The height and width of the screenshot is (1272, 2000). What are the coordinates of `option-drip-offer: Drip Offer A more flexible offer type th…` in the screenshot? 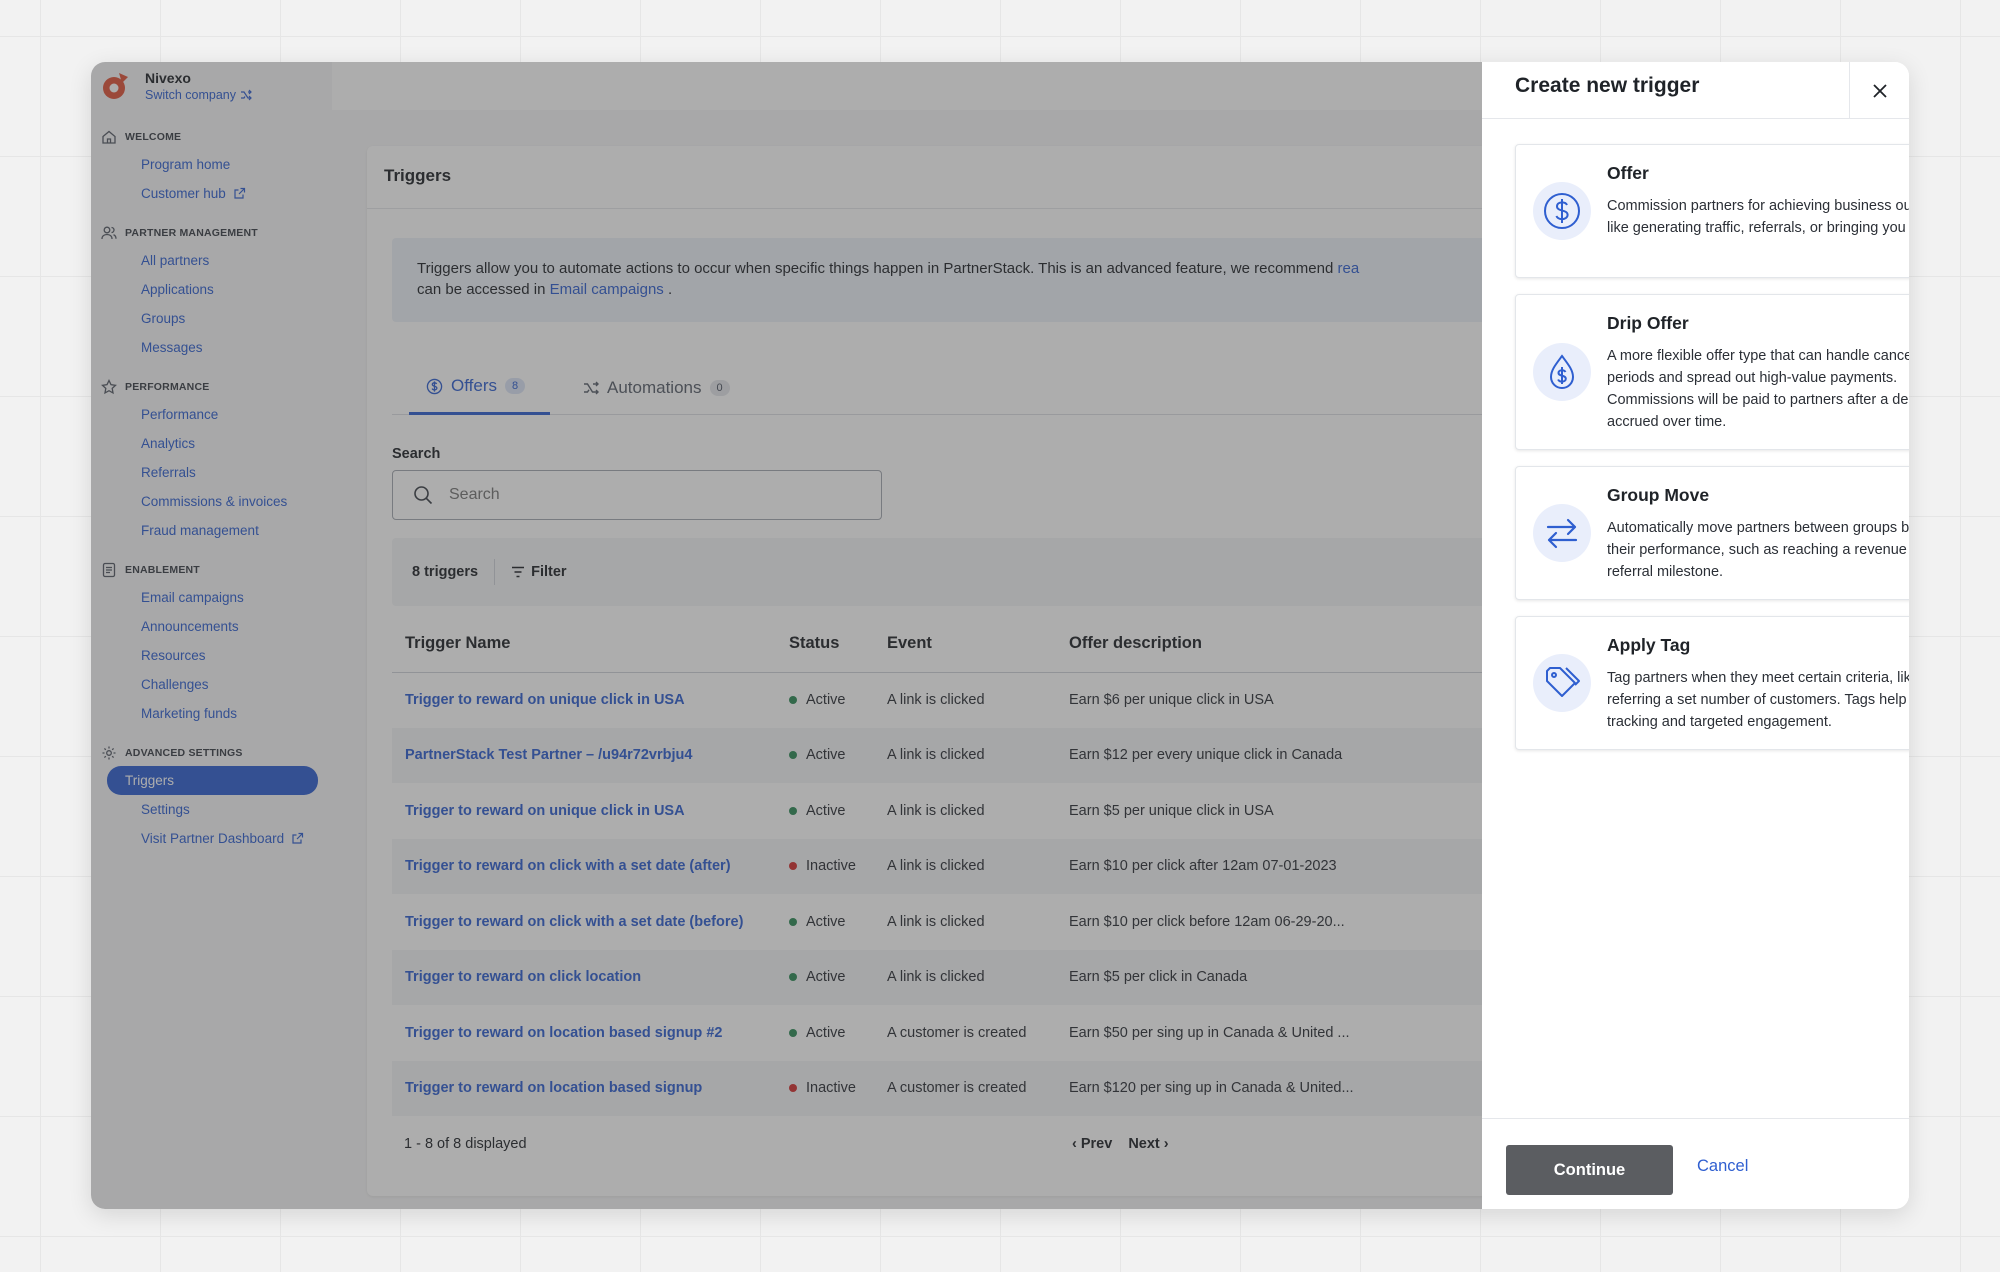 It's located at (1712, 372).